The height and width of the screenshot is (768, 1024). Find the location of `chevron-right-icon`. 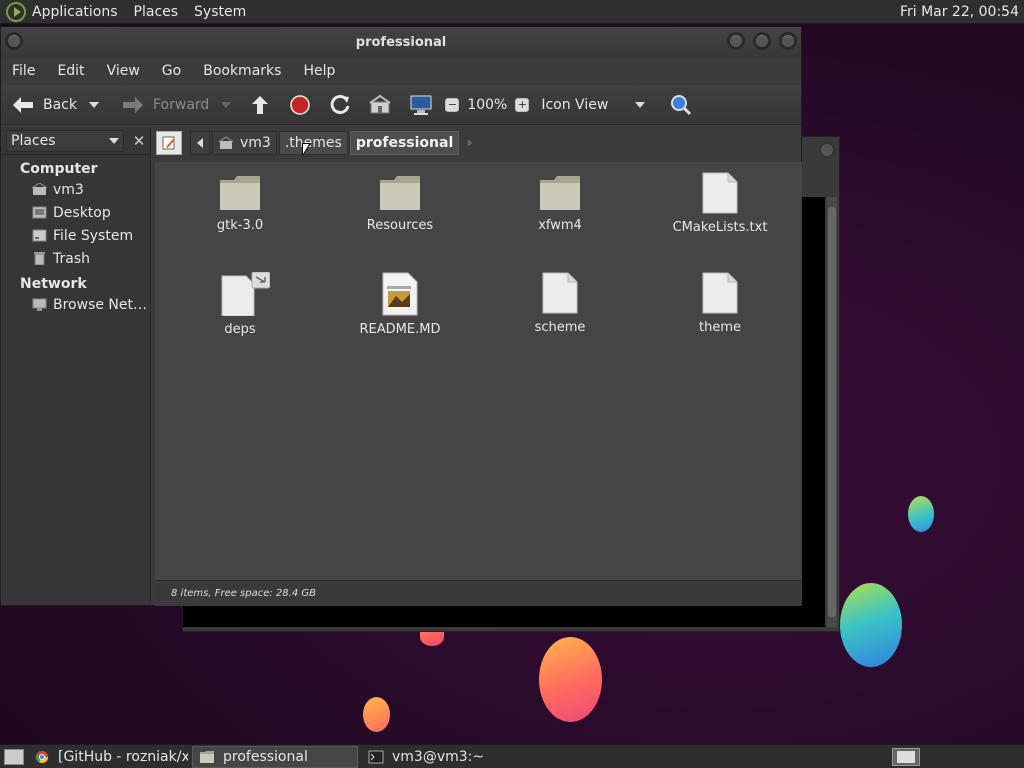

chevron-right-icon is located at coordinates (470, 143).